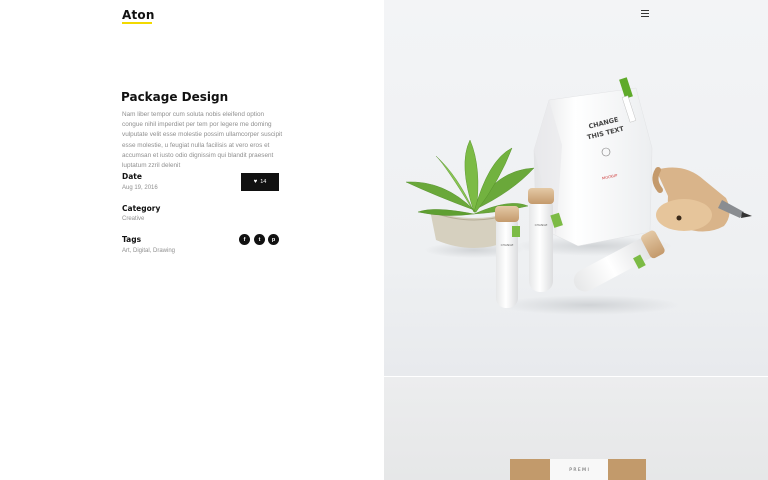 The width and height of the screenshot is (768, 480). I want to click on date-label: Date, so click(132, 176).